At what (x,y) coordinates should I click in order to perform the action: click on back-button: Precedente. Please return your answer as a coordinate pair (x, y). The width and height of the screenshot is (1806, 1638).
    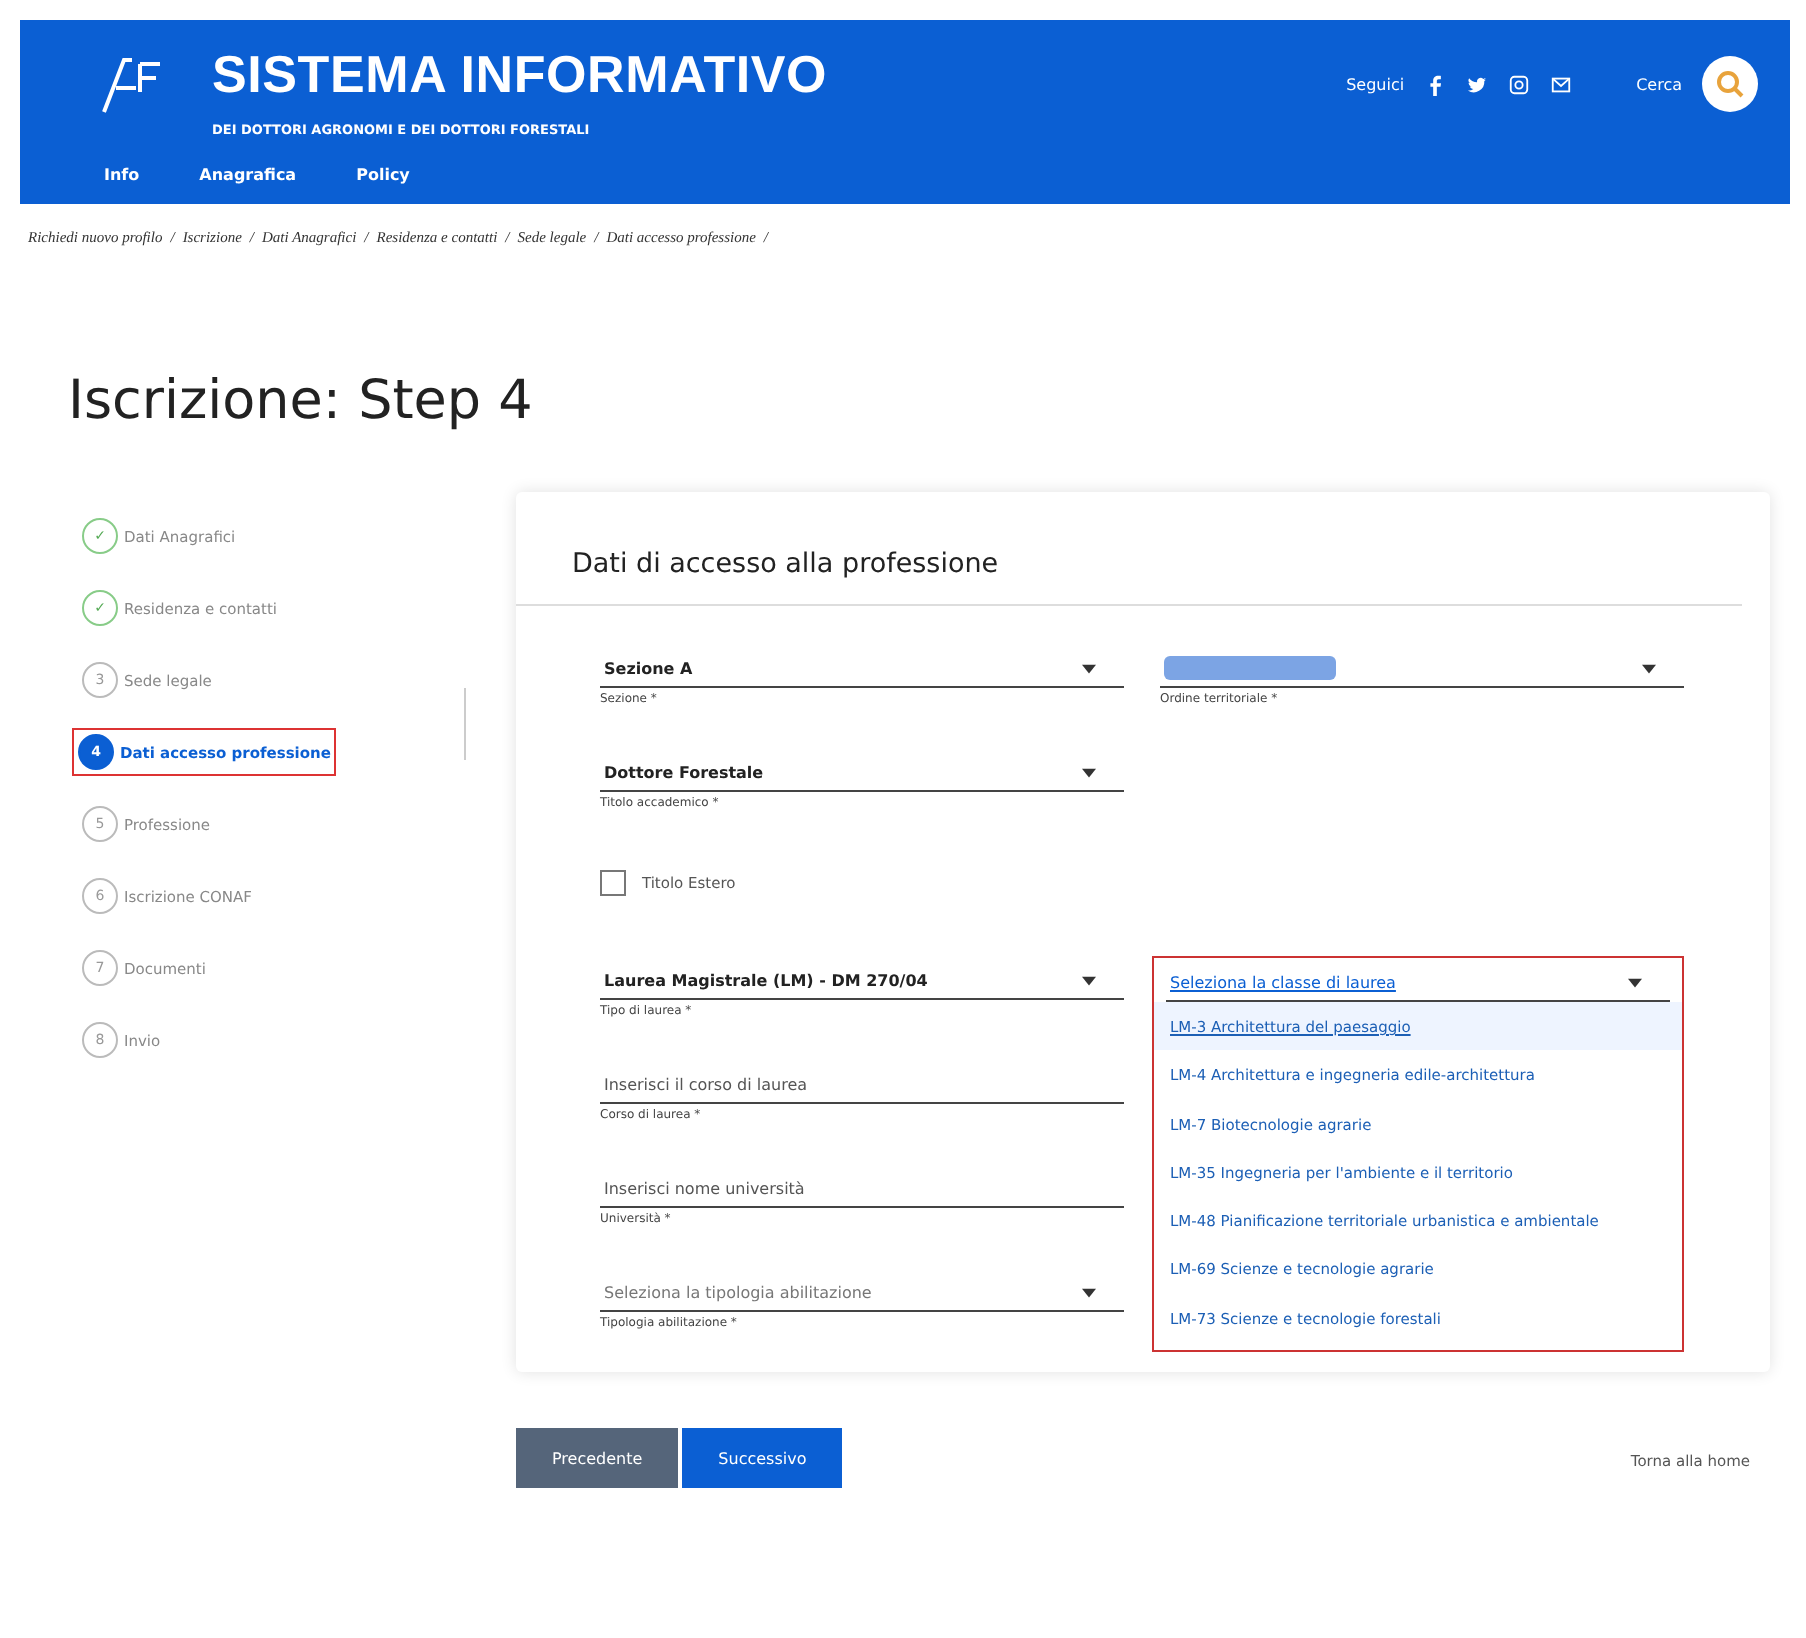
    Looking at the image, I should click on (597, 1458).